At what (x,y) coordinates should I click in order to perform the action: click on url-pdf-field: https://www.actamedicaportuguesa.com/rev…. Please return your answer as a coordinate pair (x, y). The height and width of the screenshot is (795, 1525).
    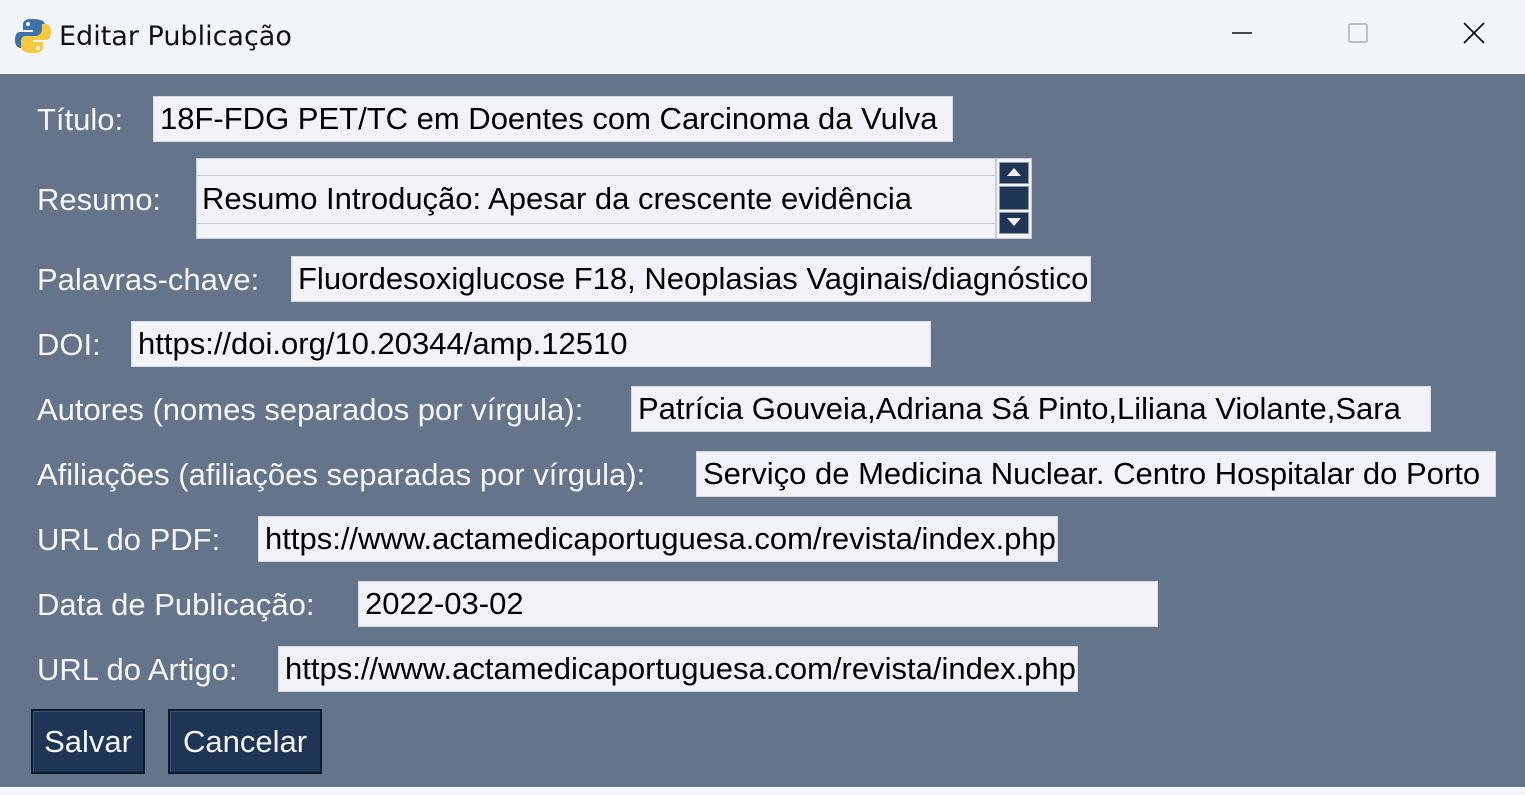
    Looking at the image, I should click on (658, 539).